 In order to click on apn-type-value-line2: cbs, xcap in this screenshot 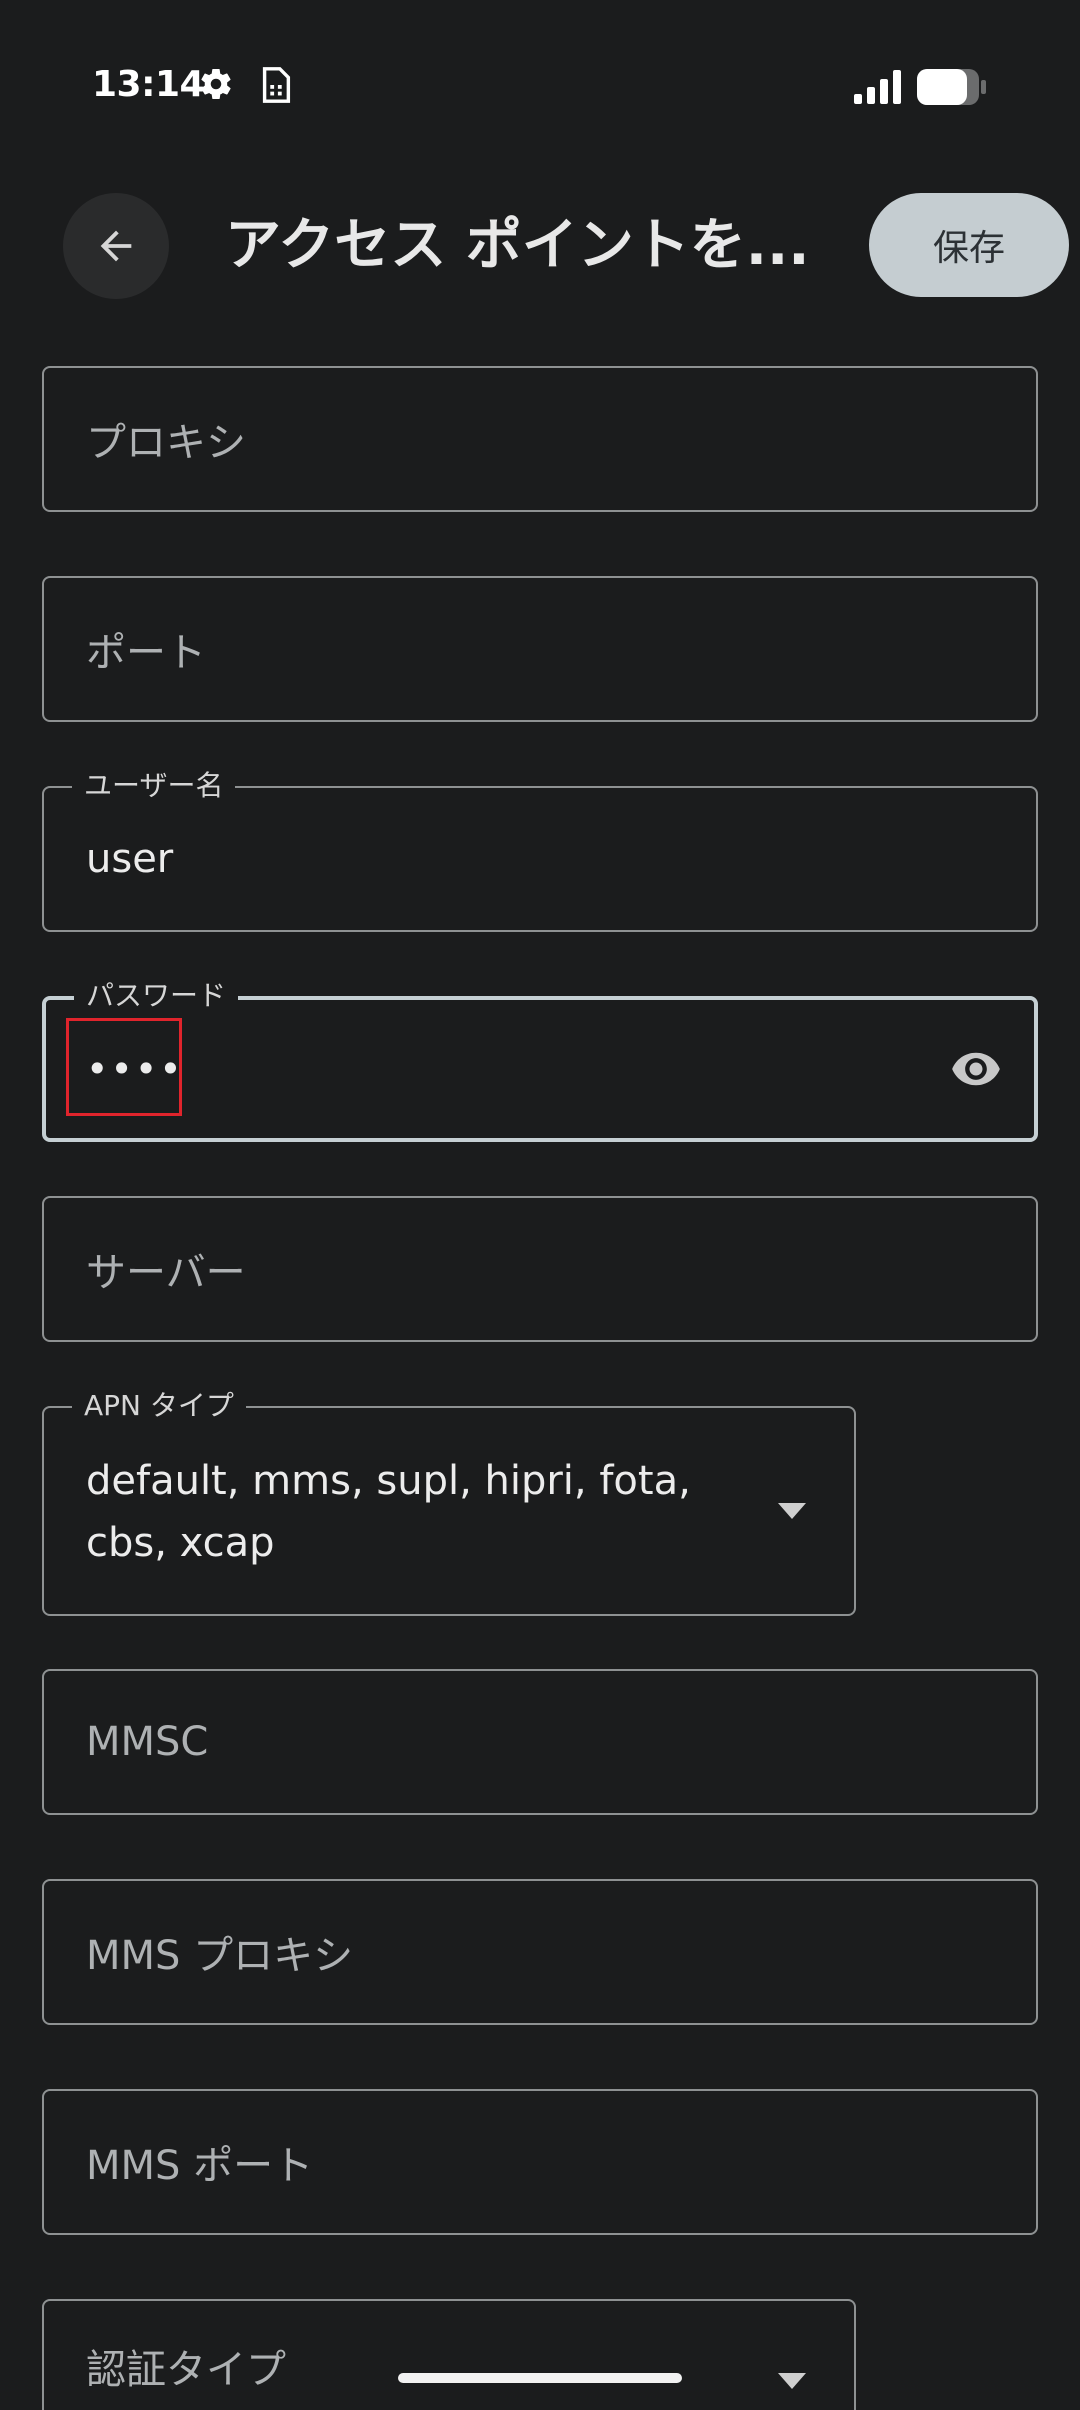, I will do `click(180, 1543)`.